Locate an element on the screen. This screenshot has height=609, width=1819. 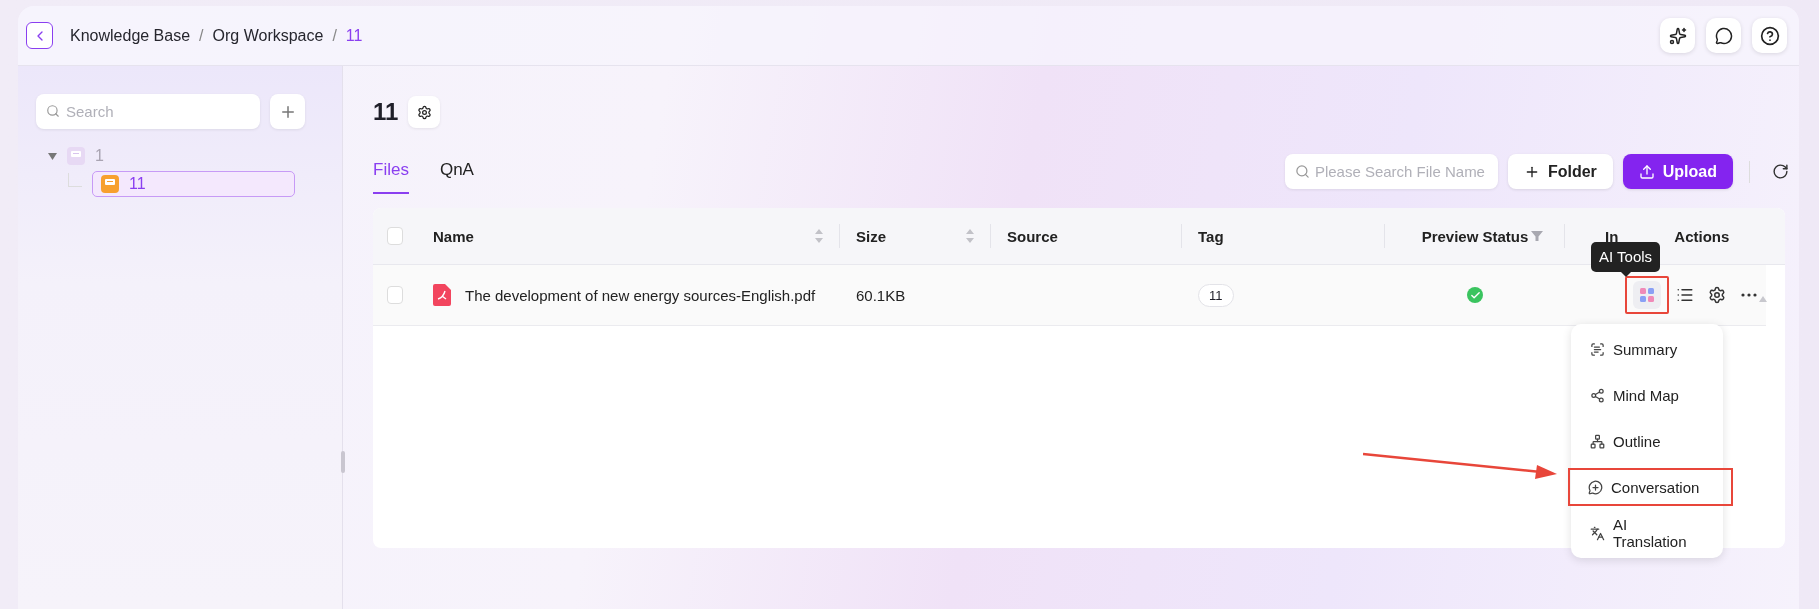
share-nodes-icon is located at coordinates (1597, 395).